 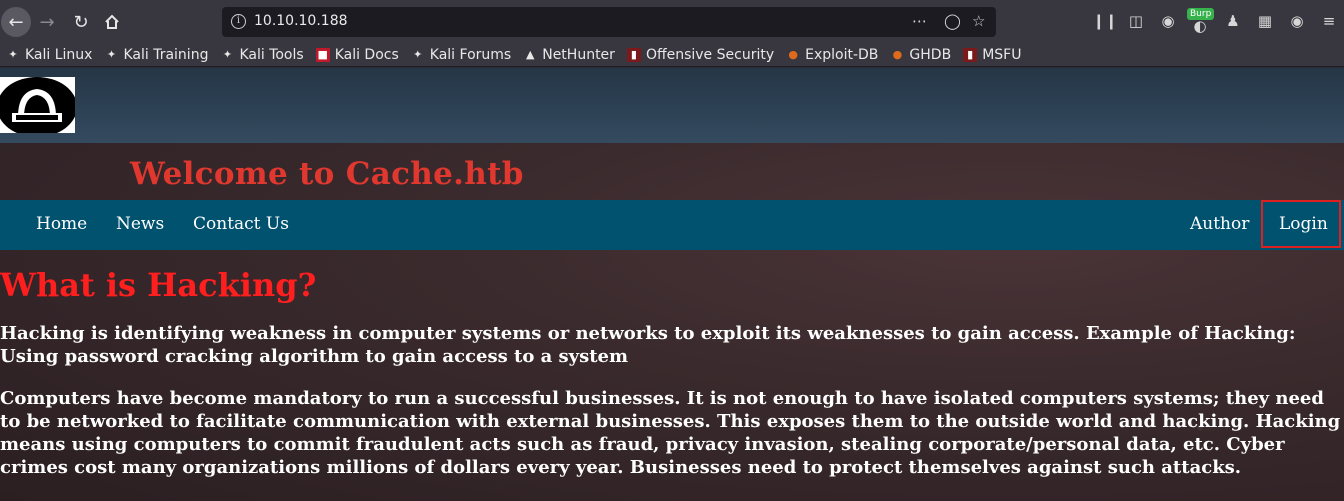 I want to click on reload-button: ↻, so click(x=81, y=22).